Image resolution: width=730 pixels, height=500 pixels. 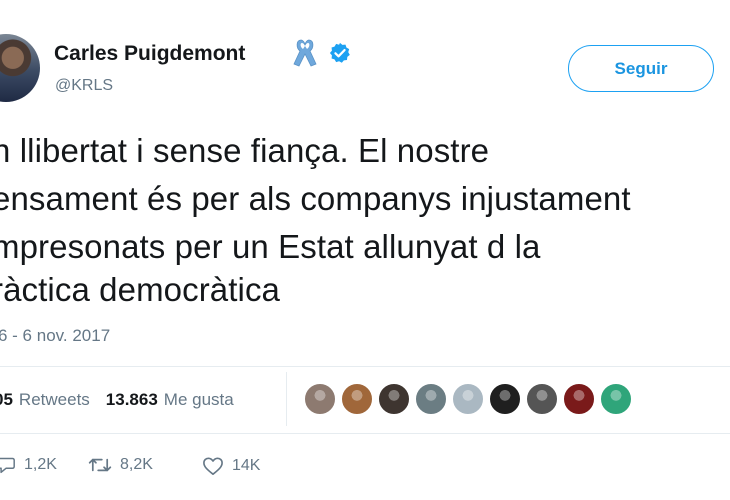 I want to click on tweet-text-line: n llibertat i sense fiança. El nostre, so click(x=245, y=150).